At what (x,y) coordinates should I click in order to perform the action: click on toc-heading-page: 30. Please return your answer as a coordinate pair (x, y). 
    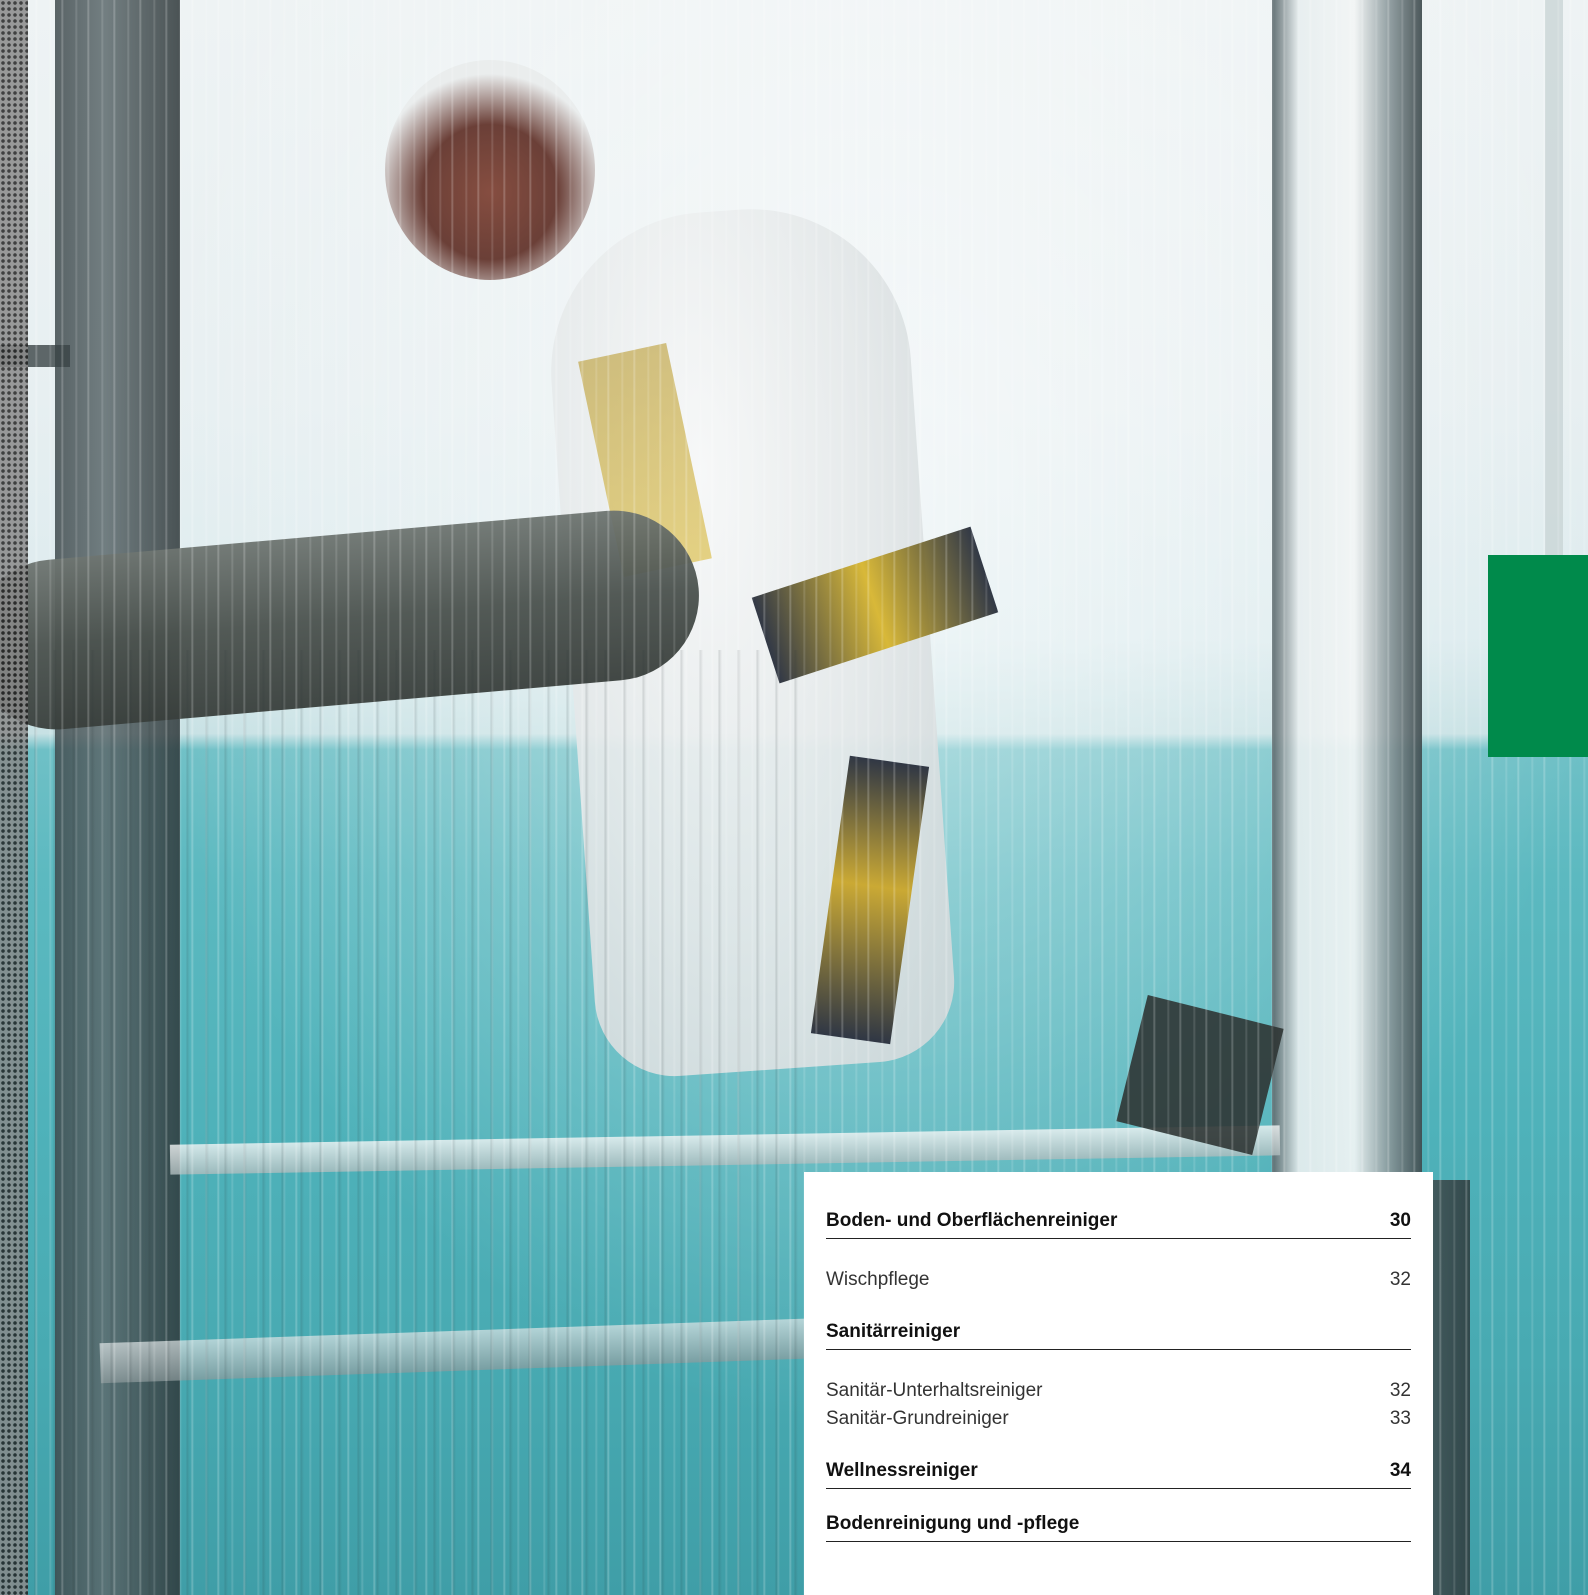
    Looking at the image, I should click on (1400, 1220).